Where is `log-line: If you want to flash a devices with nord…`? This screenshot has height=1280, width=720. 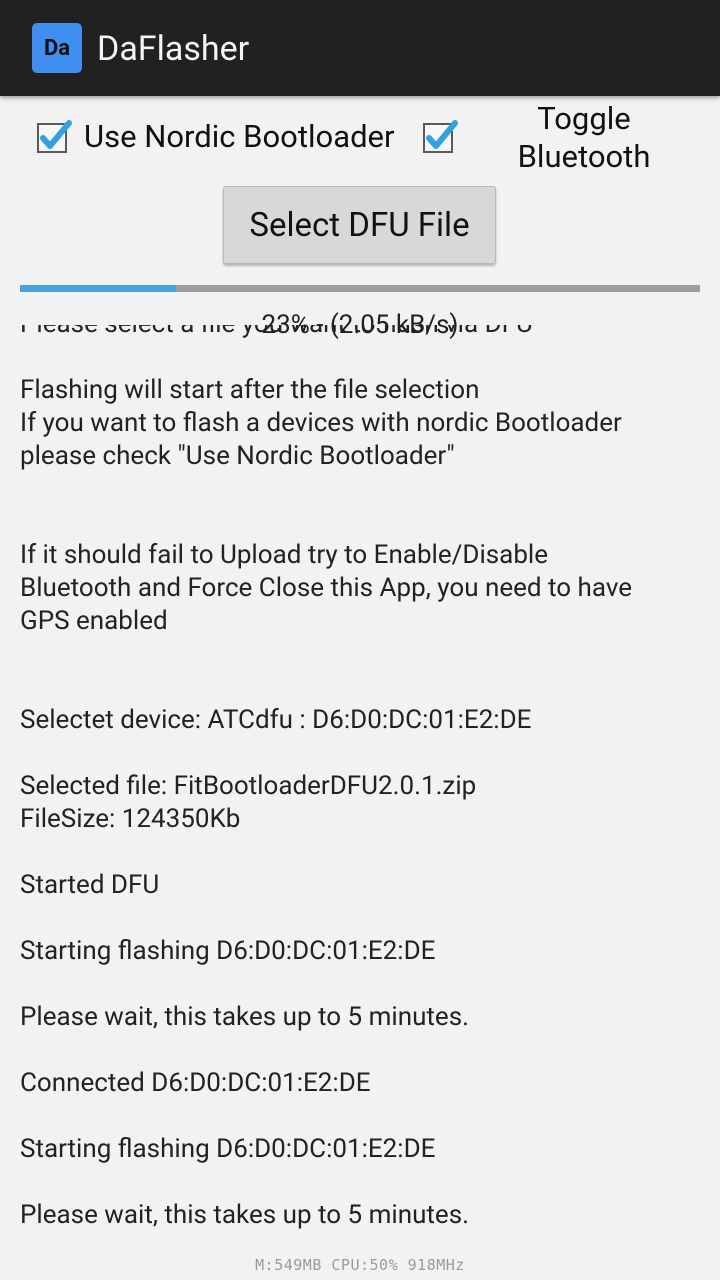 log-line: If you want to flash a devices with nord… is located at coordinates (321, 423).